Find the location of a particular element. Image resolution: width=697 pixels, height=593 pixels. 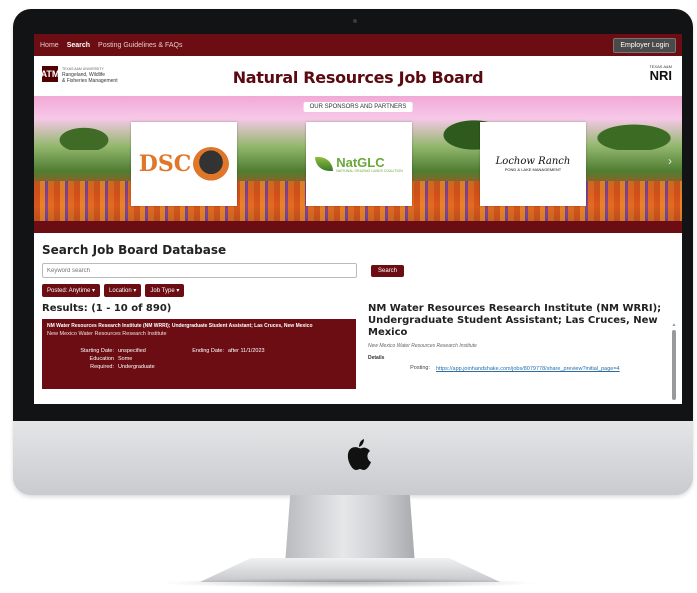

location-filter-dropdown: Location ▾ is located at coordinates (123, 290).